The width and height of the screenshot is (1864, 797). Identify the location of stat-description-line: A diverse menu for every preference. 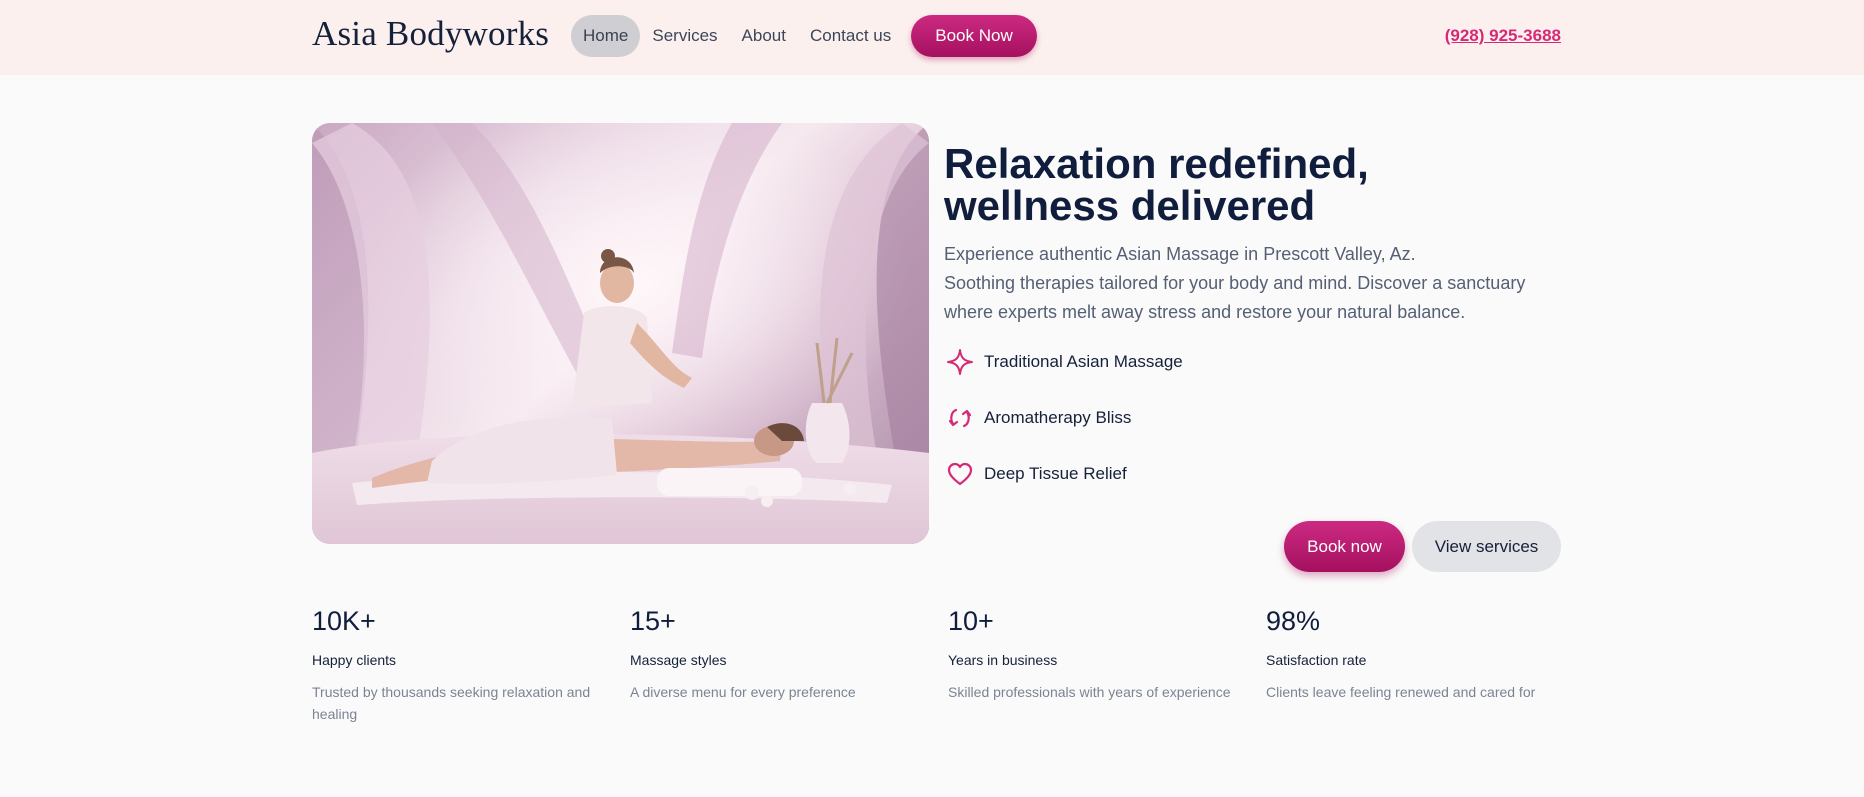
(743, 692).